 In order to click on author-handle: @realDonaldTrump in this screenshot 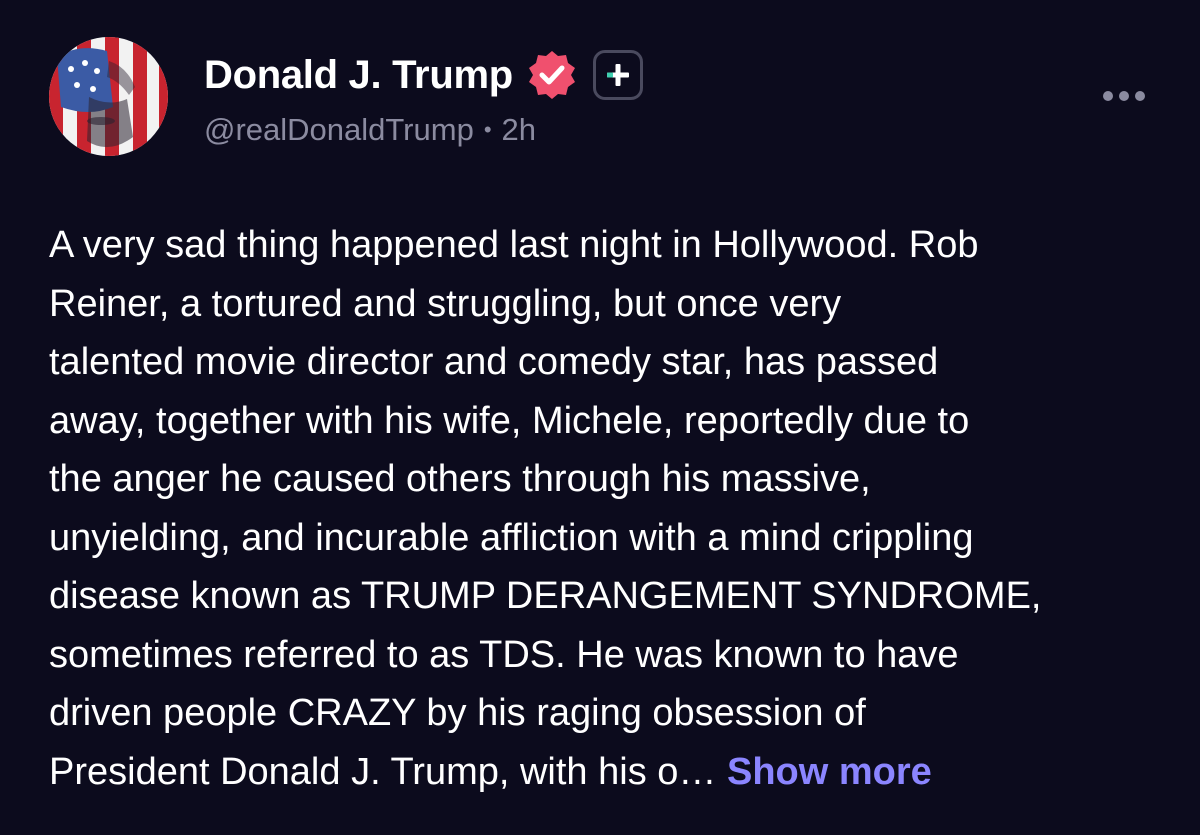, I will do `click(339, 130)`.